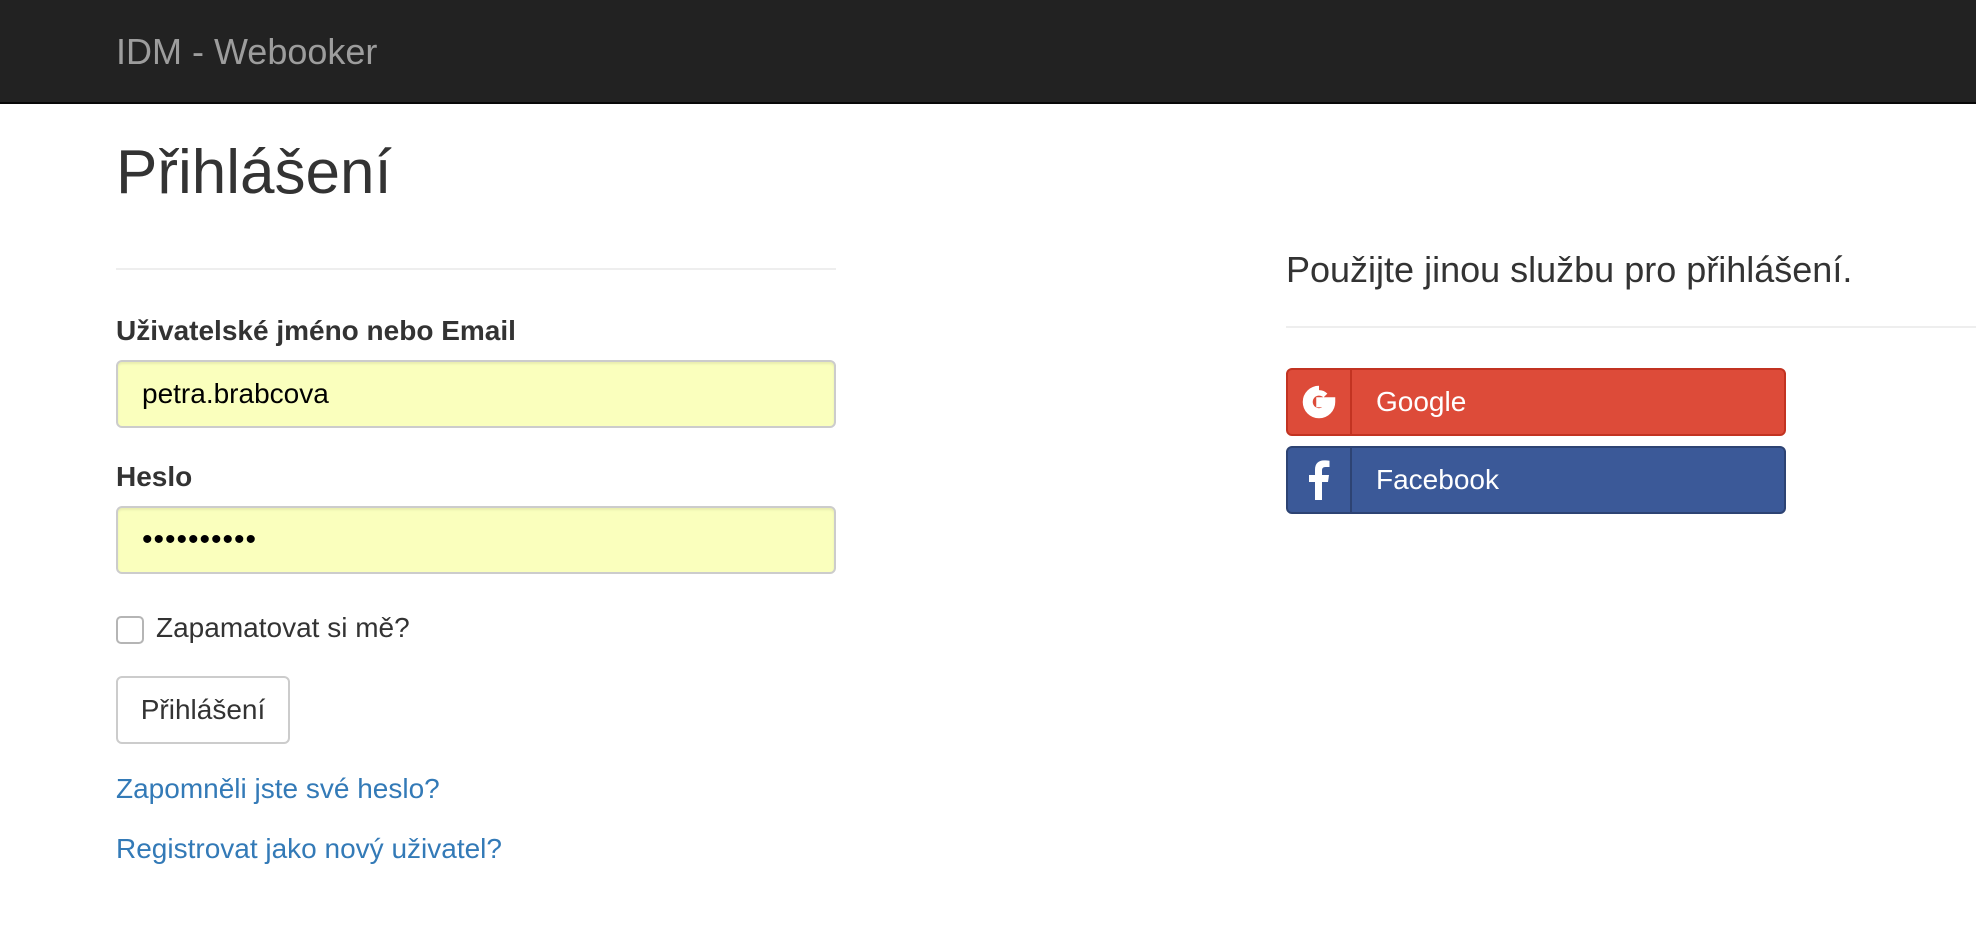 The image size is (1976, 932). Describe the element at coordinates (130, 630) in the screenshot. I see `remember-me-checkbox` at that location.